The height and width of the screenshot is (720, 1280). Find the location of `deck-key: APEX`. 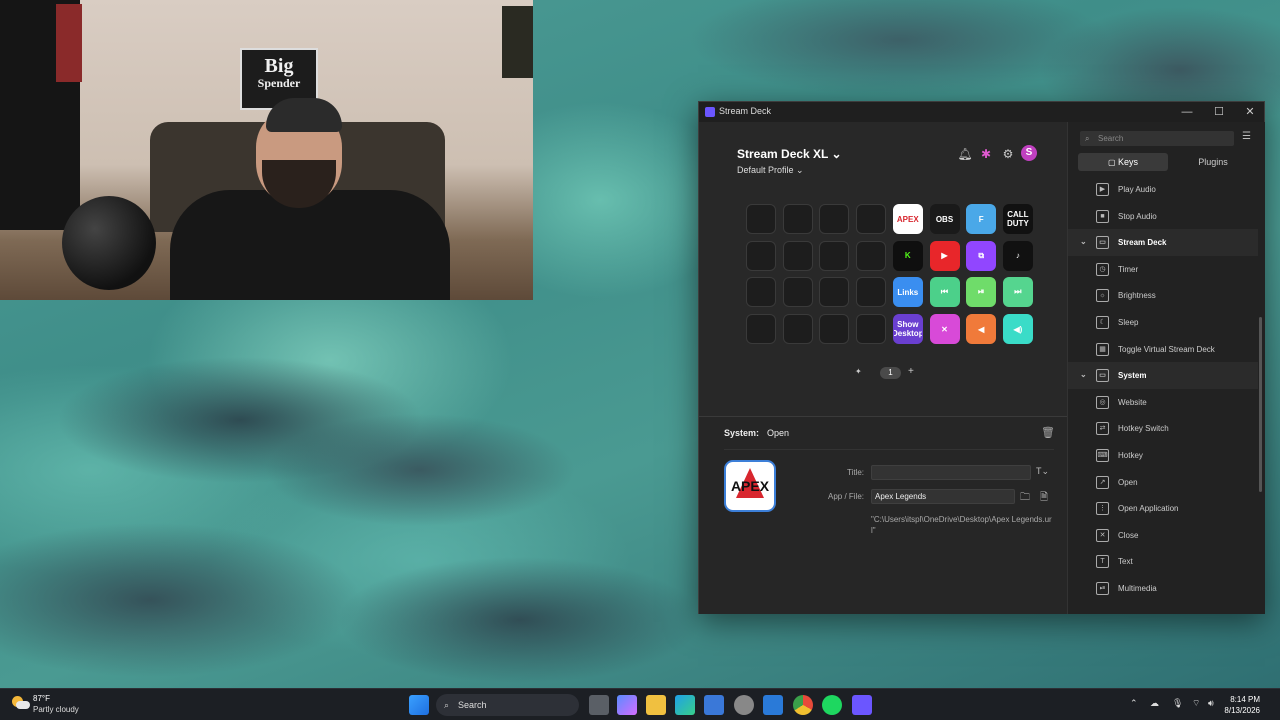

deck-key: APEX is located at coordinates (907, 219).